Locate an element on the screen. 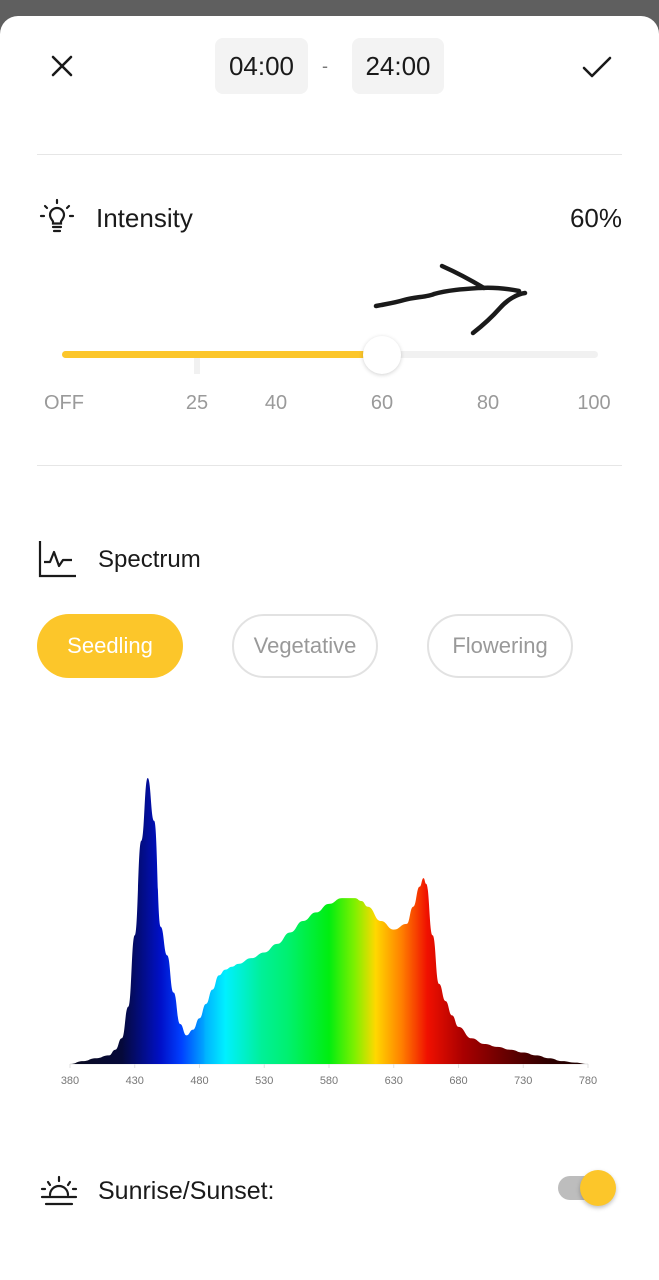 This screenshot has width=659, height=1280. preset-flowering: Flowering is located at coordinates (500, 646).